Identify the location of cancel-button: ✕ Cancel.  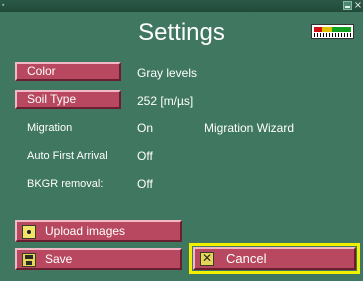
(274, 258).